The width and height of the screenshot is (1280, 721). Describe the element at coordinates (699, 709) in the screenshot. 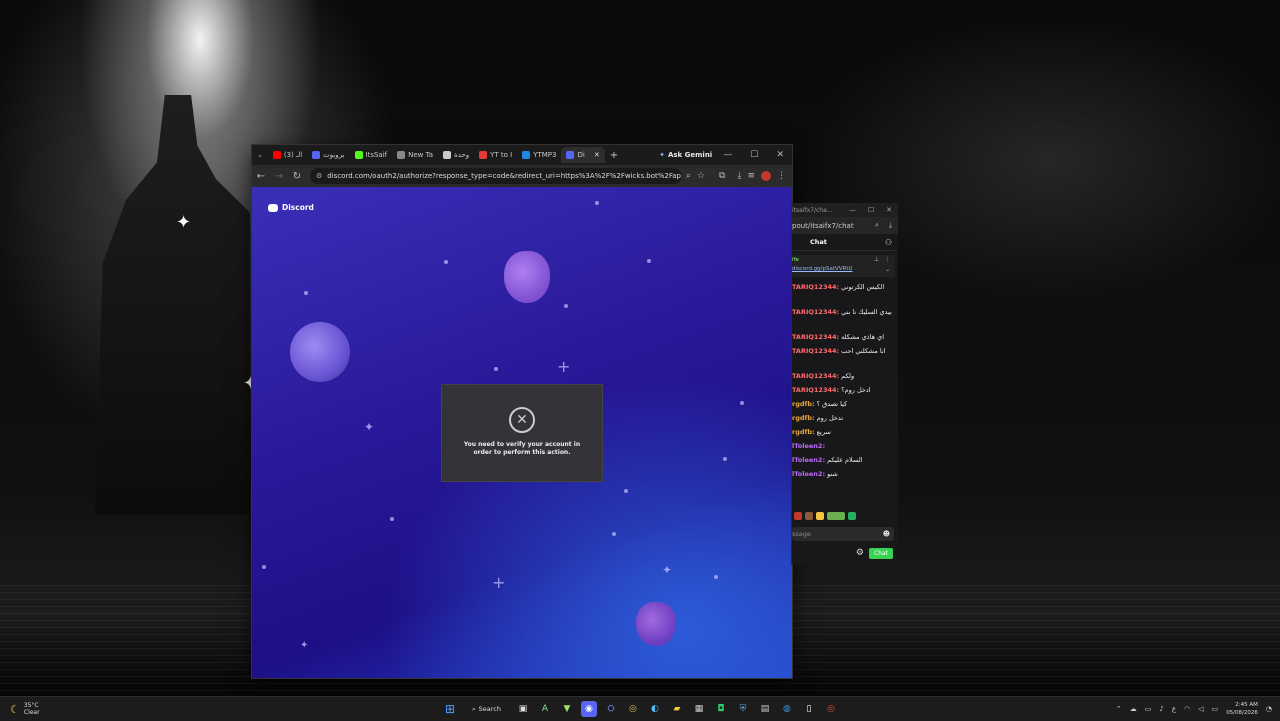

I see `grid-app-icon: ▦` at that location.